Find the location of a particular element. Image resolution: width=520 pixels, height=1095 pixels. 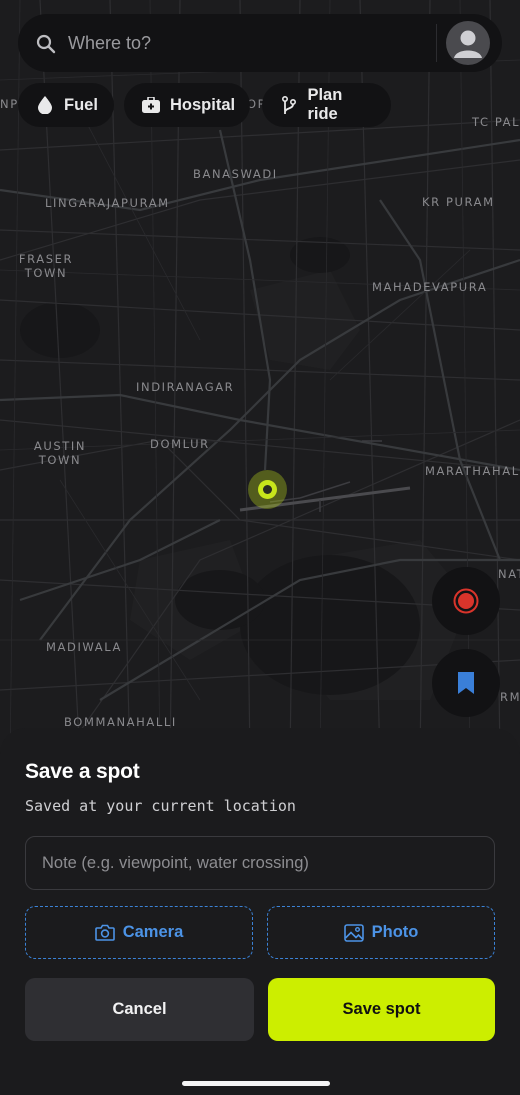

area-label: MADIWALA is located at coordinates (84, 647).